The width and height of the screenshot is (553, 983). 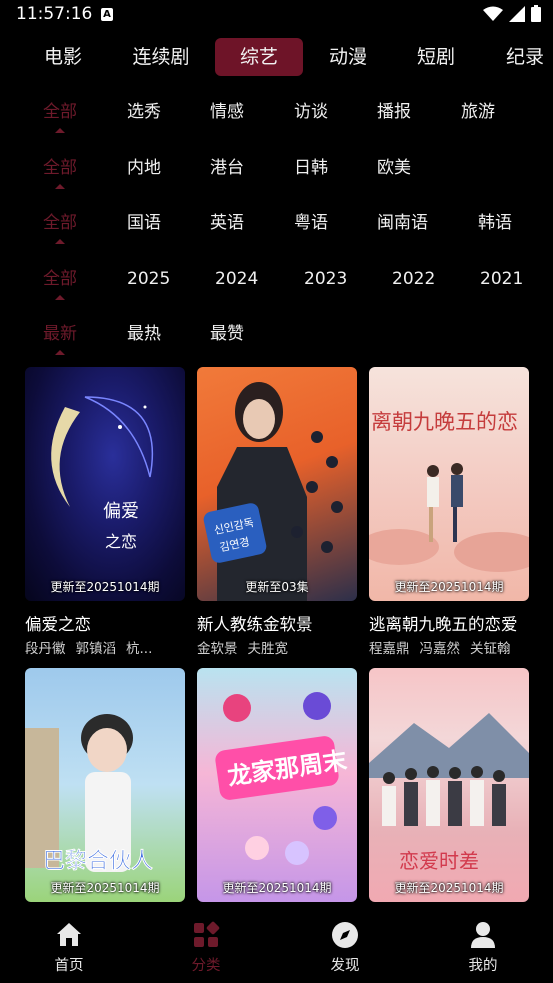 I want to click on filter-row-sort: 最新 最热 最赞, so click(x=276, y=337).